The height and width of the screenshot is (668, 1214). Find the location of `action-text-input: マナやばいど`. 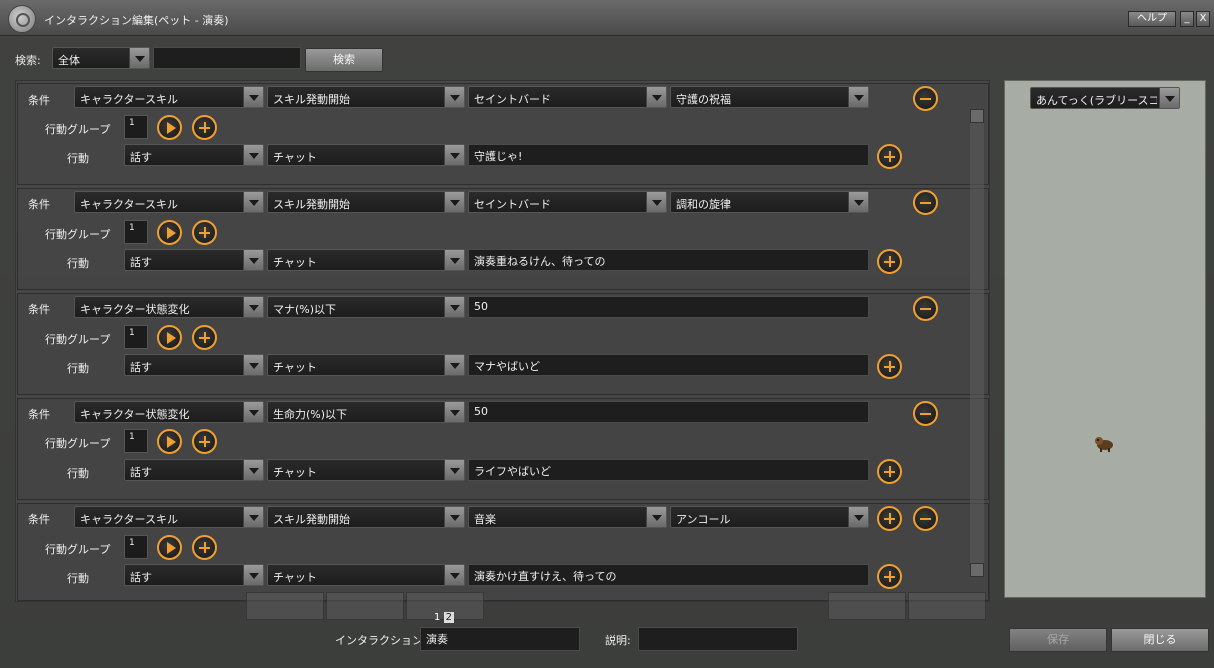

action-text-input: マナやばいど is located at coordinates (668, 365).